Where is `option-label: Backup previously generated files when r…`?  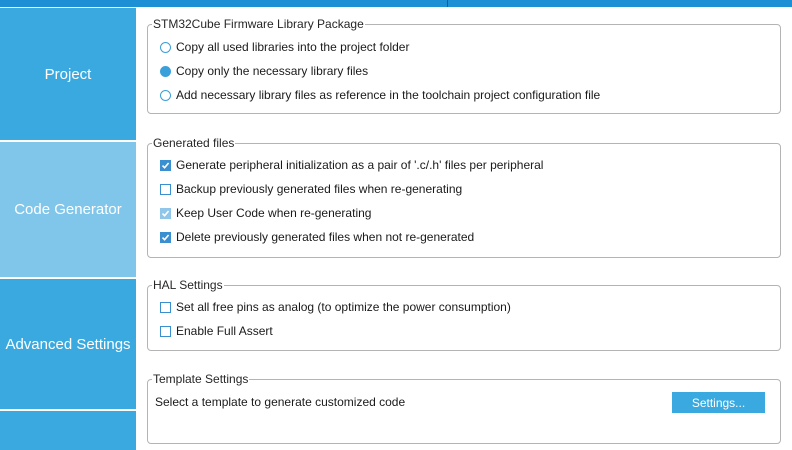
option-label: Backup previously generated files when r… is located at coordinates (319, 189).